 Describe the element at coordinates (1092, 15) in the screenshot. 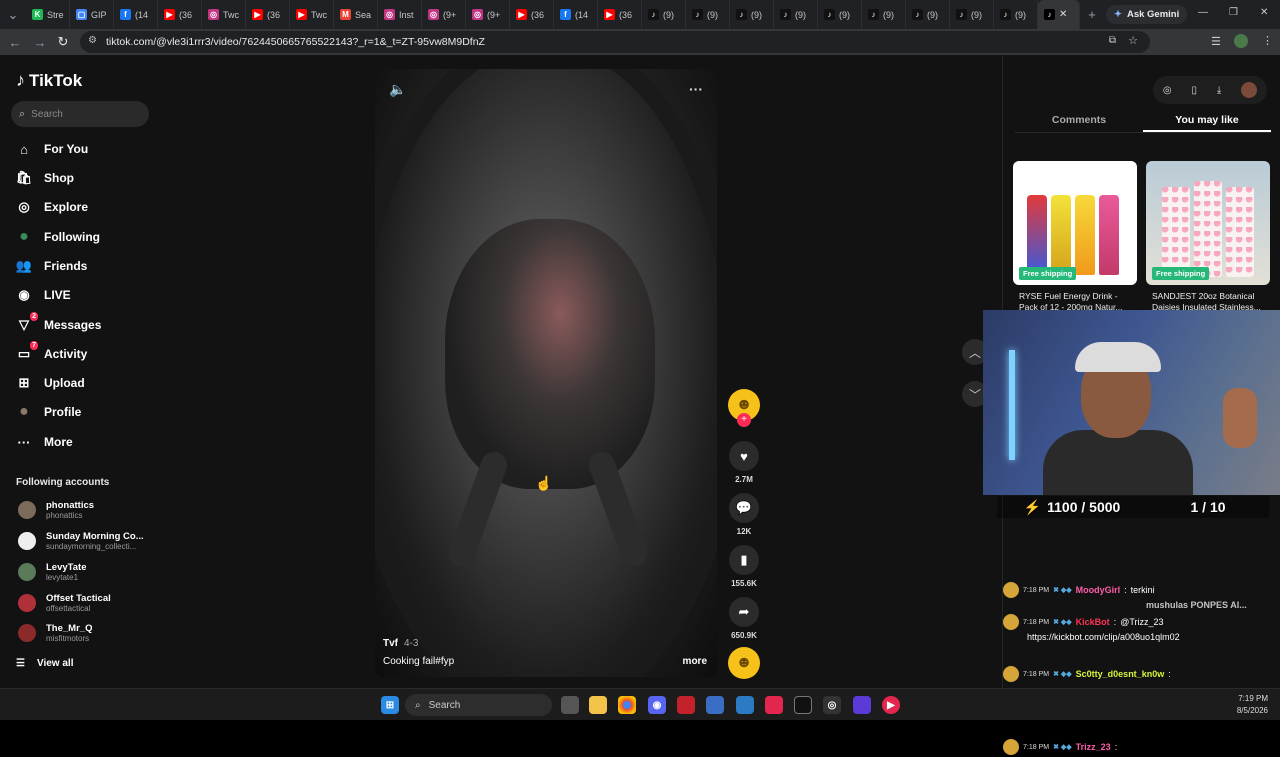

I see `new-tab-plus-icon: +` at that location.